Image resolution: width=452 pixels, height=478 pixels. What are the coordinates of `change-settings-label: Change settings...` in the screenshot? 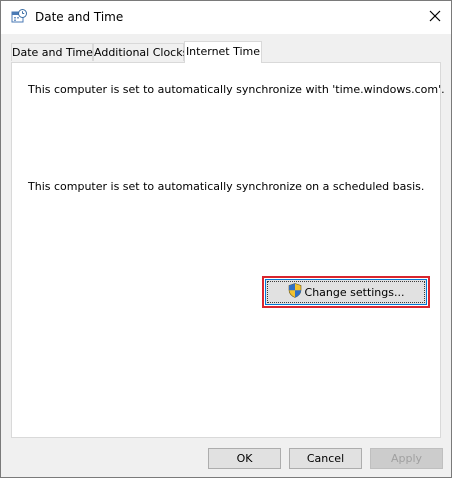 It's located at (354, 292).